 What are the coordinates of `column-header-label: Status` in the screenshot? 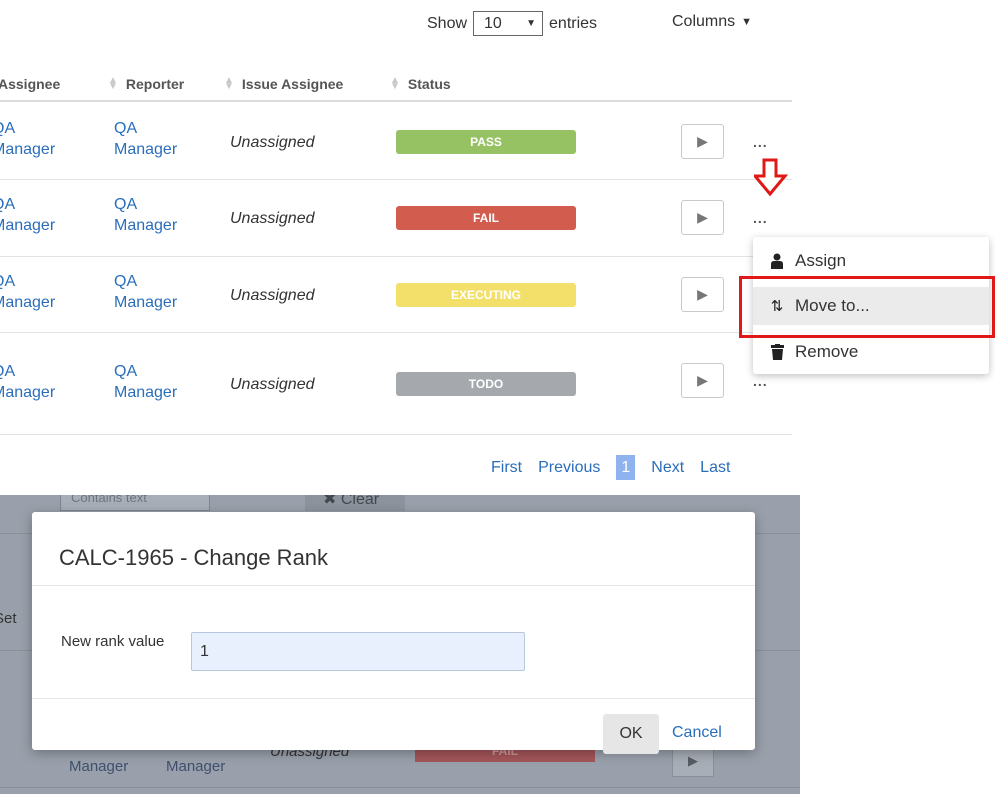 It's located at (429, 84).